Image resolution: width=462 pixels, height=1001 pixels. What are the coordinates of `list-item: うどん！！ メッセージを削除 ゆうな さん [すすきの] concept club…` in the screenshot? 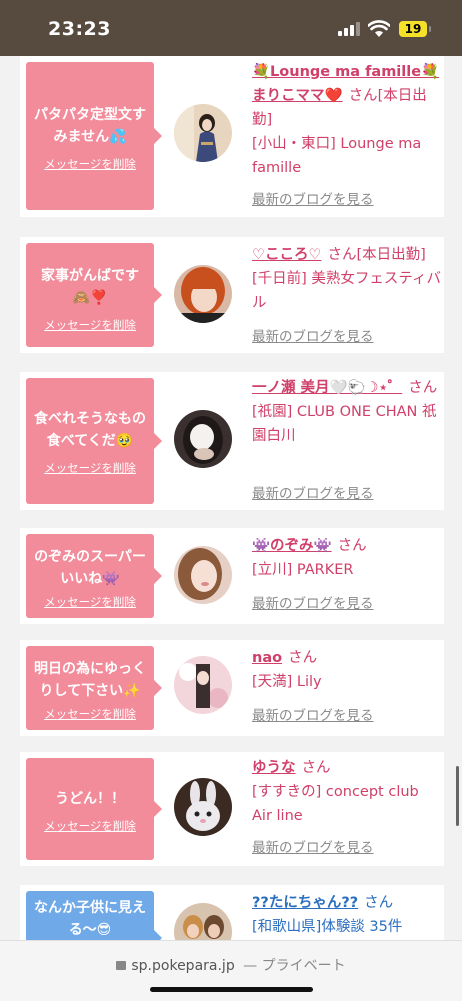 It's located at (232, 809).